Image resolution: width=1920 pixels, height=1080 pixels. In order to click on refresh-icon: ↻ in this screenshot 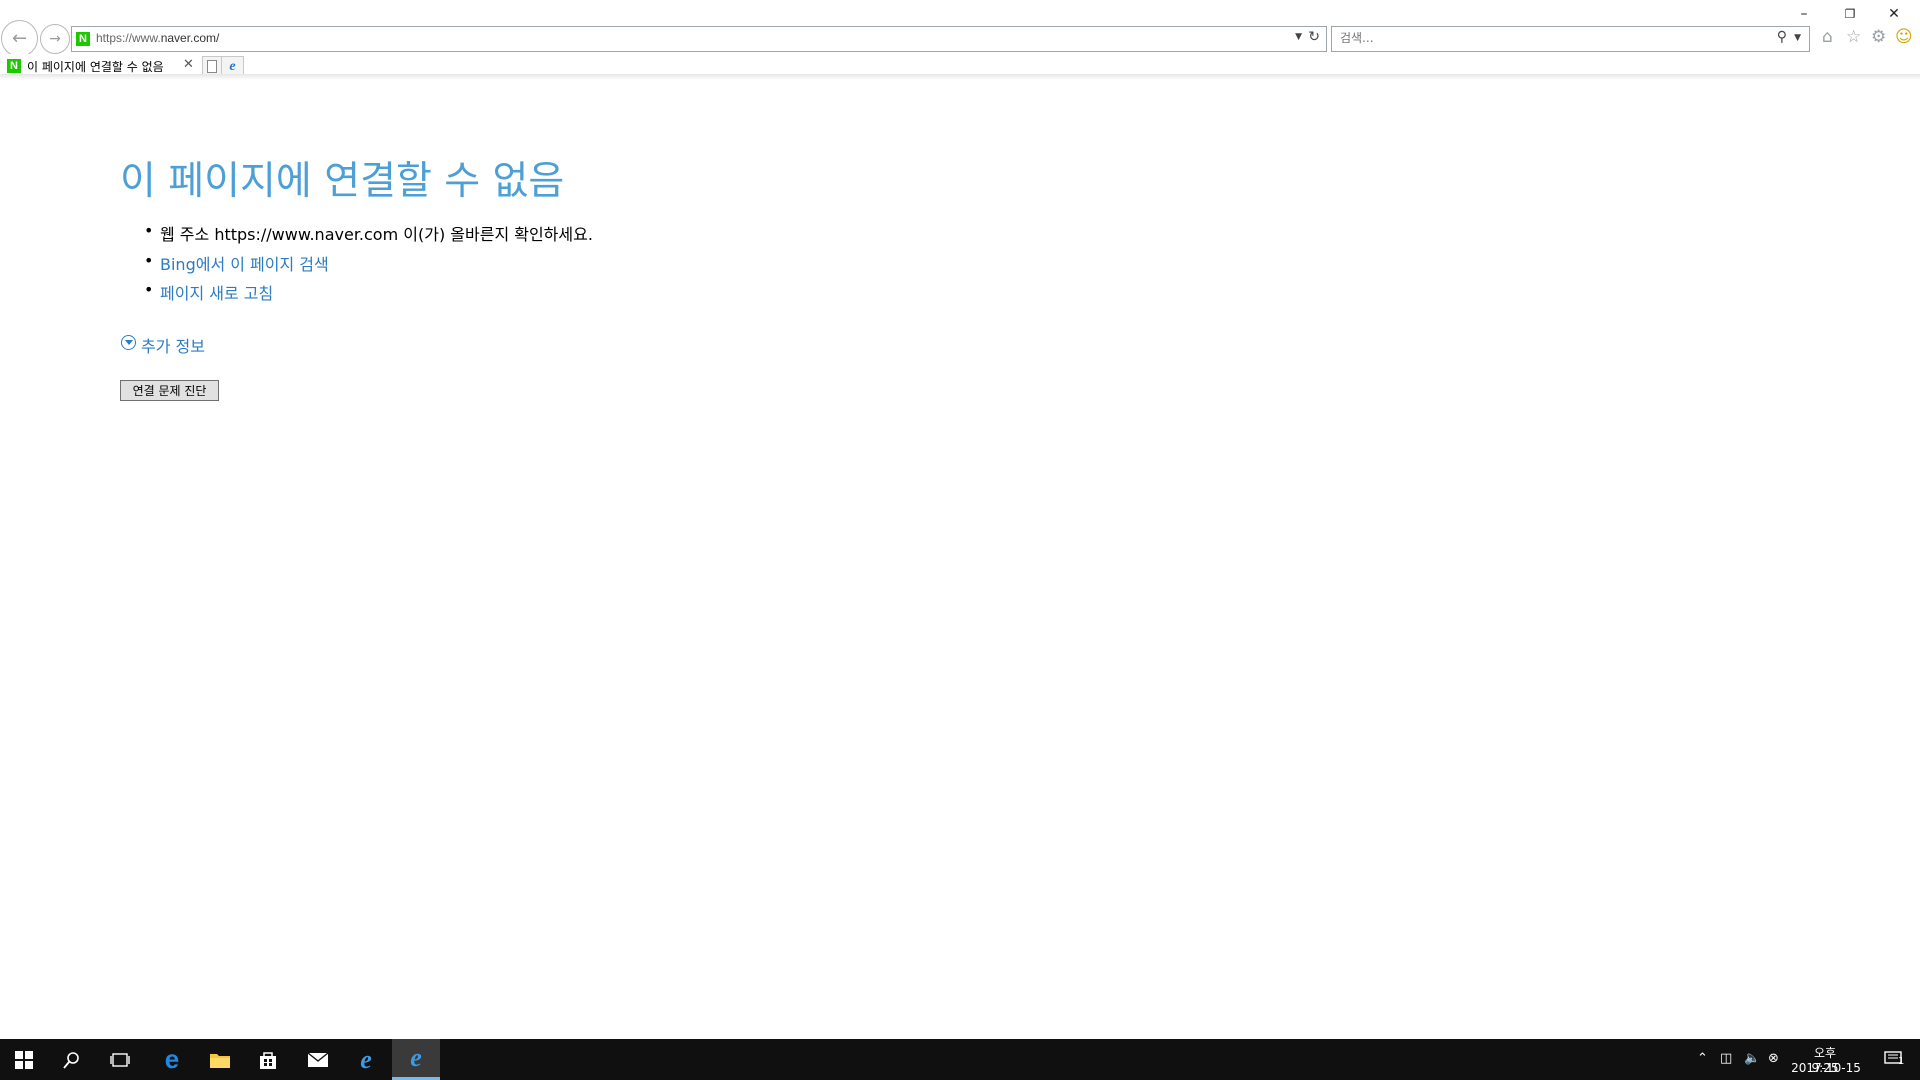, I will do `click(1314, 37)`.